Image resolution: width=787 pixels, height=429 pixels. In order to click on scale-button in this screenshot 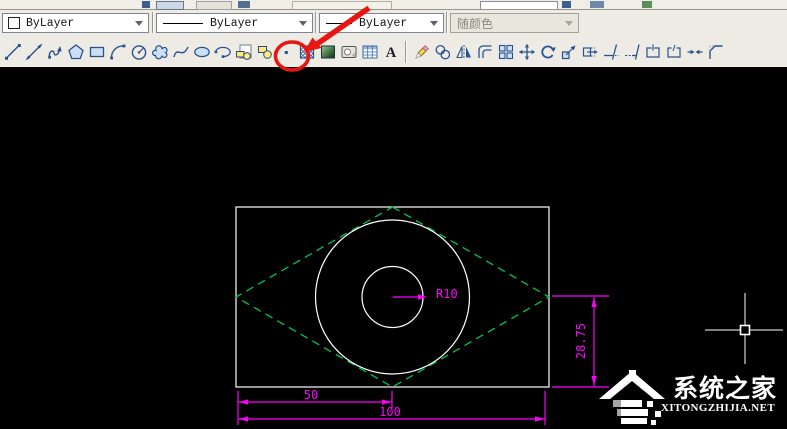, I will do `click(568, 52)`.